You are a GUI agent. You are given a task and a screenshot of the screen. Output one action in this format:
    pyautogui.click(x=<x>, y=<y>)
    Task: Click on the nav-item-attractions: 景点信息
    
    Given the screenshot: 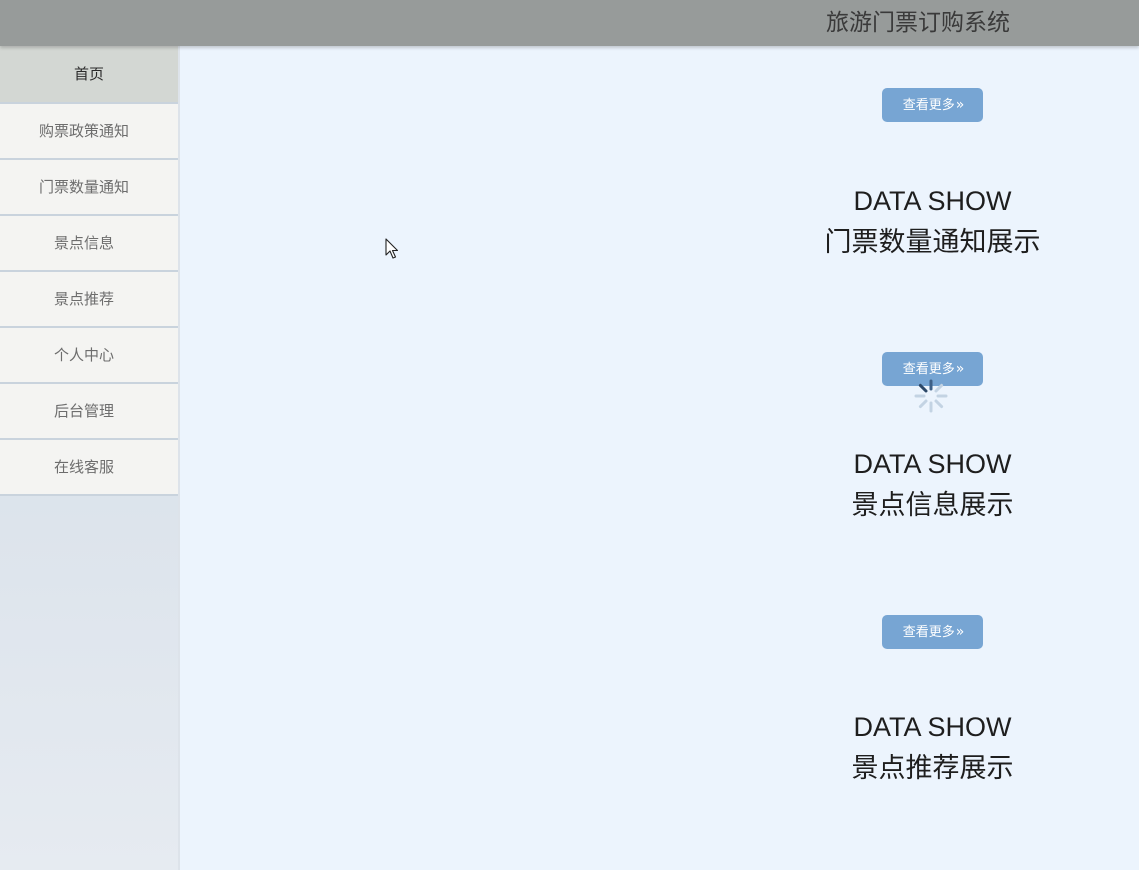 What is the action you would take?
    pyautogui.click(x=89, y=244)
    